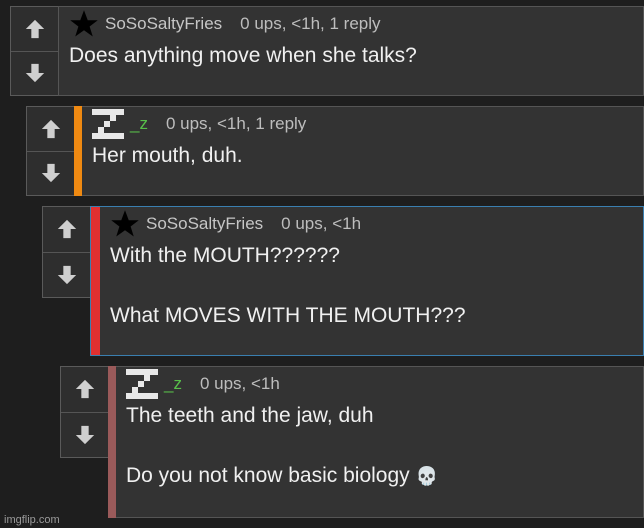 The width and height of the screenshot is (644, 528). I want to click on comment-header: SoSoSaltyFries 0 ups, <1h, 1 reply, so click(351, 24).